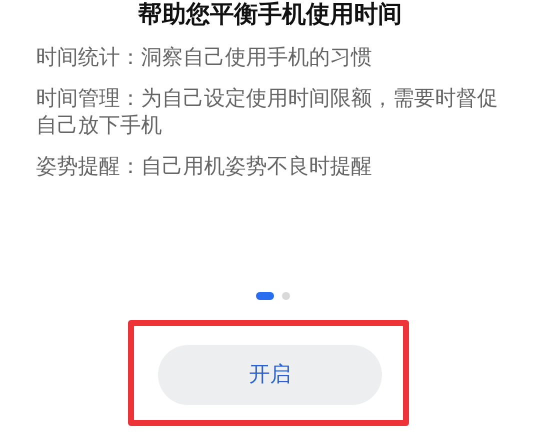 The height and width of the screenshot is (440, 540). What do you see at coordinates (204, 57) in the screenshot?
I see `feature-text: 时间统计：洞察自己使用手机的习惯` at bounding box center [204, 57].